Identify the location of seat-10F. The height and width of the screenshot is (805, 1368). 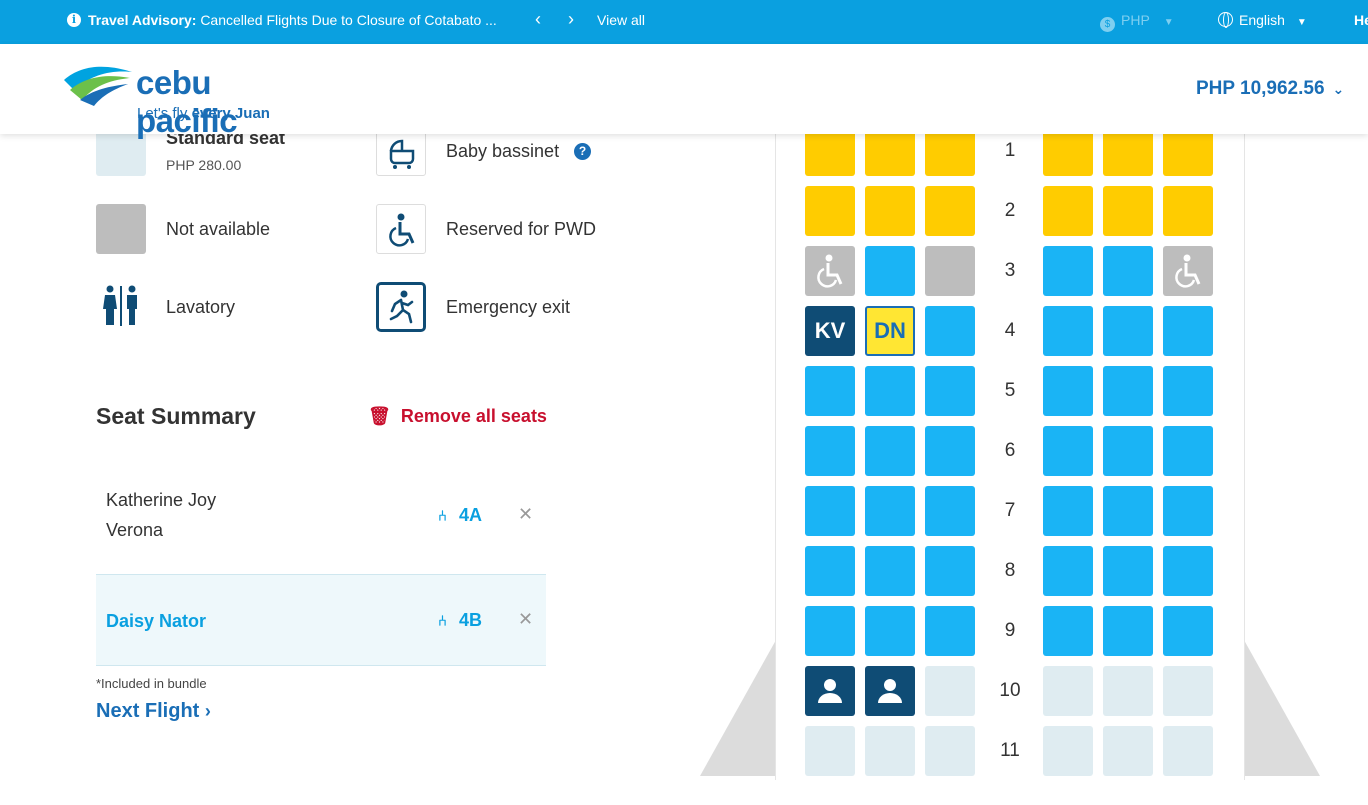
(1188, 691).